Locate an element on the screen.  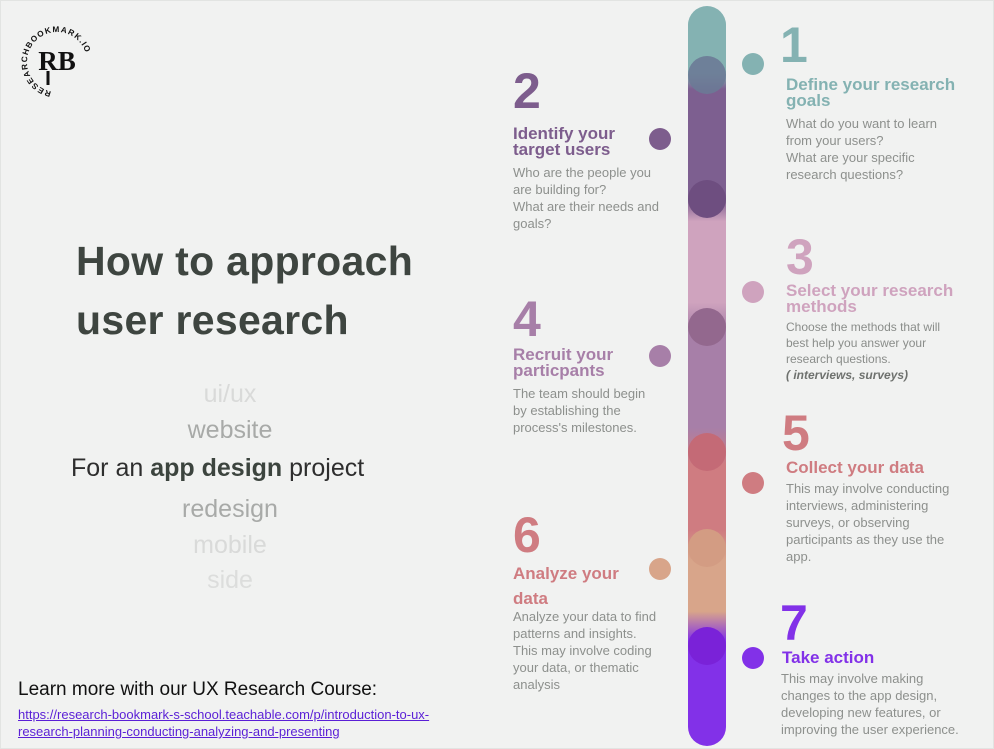
step-1-dot is located at coordinates (753, 64).